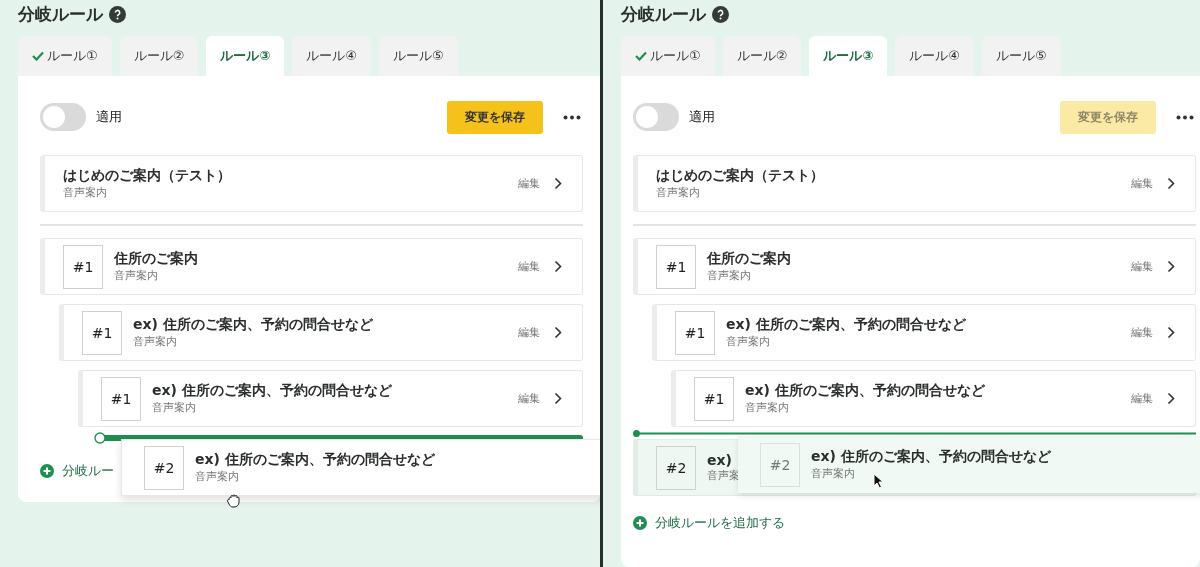  What do you see at coordinates (77, 471) in the screenshot?
I see `add-rule-link: 分岐ルー` at bounding box center [77, 471].